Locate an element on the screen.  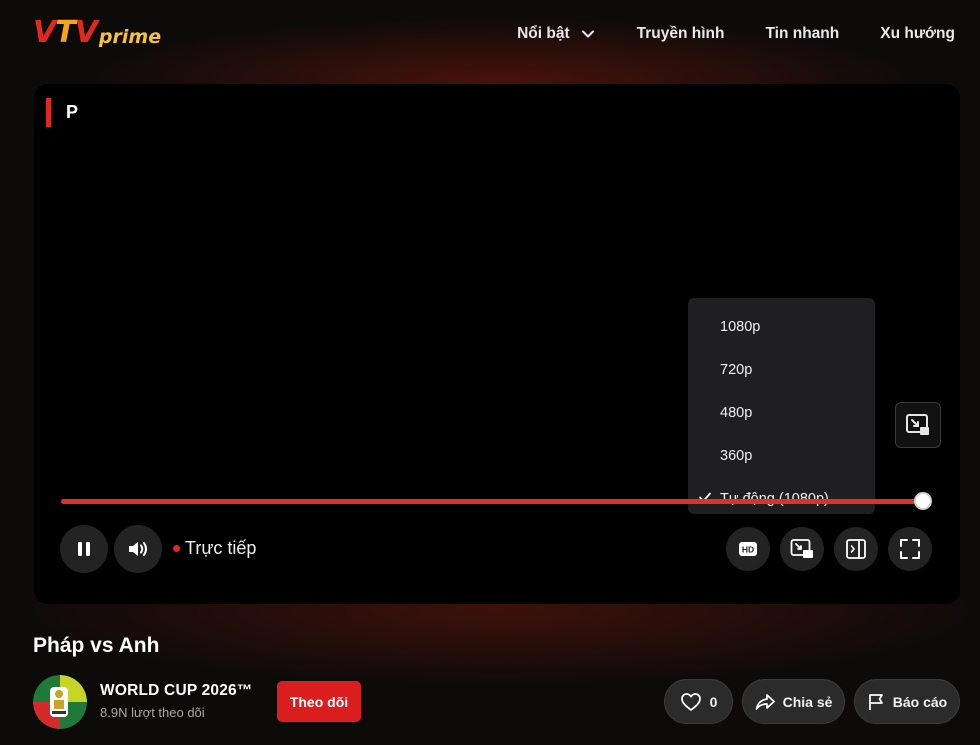
live-indicator: Trực tiếp is located at coordinates (214, 548).